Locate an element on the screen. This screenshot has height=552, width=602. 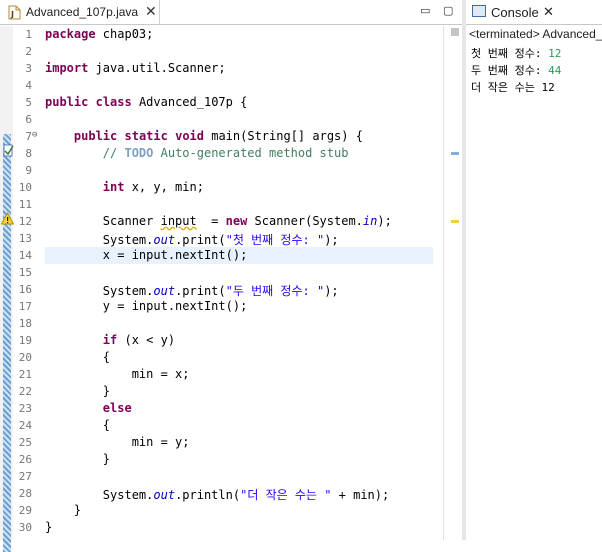
overview-corner is located at coordinates (455, 32).